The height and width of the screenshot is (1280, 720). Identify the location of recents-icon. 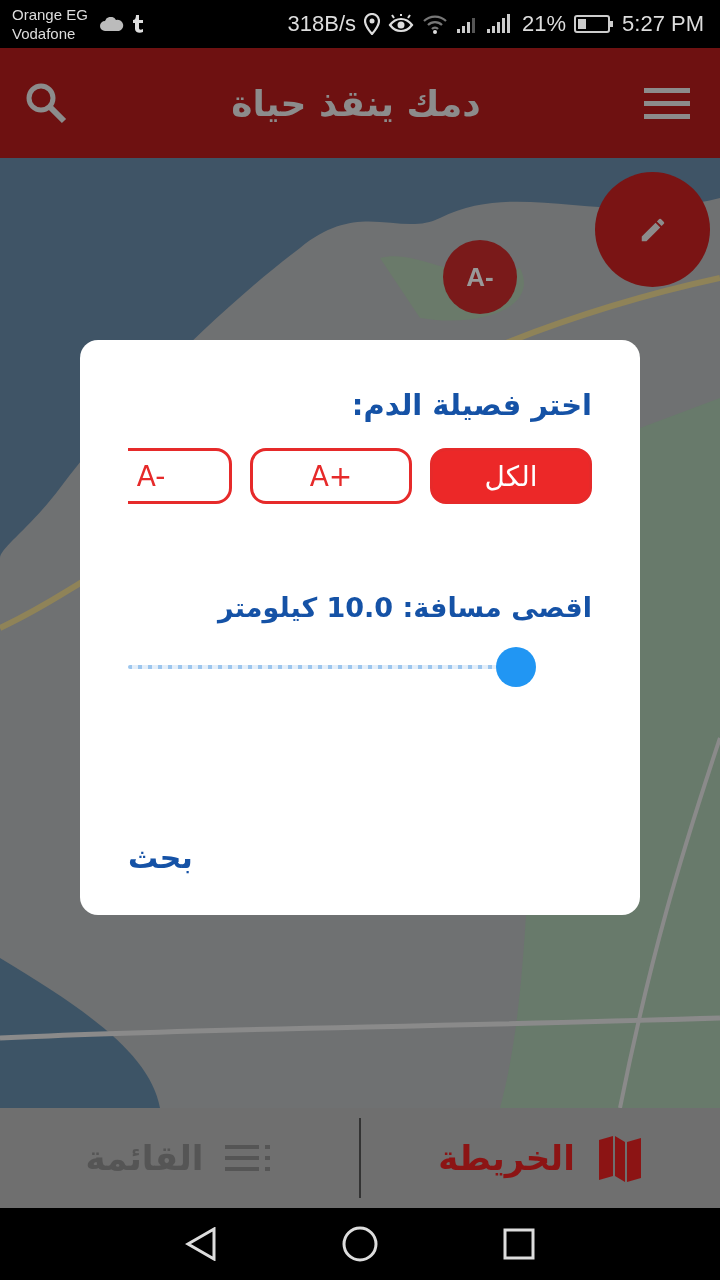
(519, 1244).